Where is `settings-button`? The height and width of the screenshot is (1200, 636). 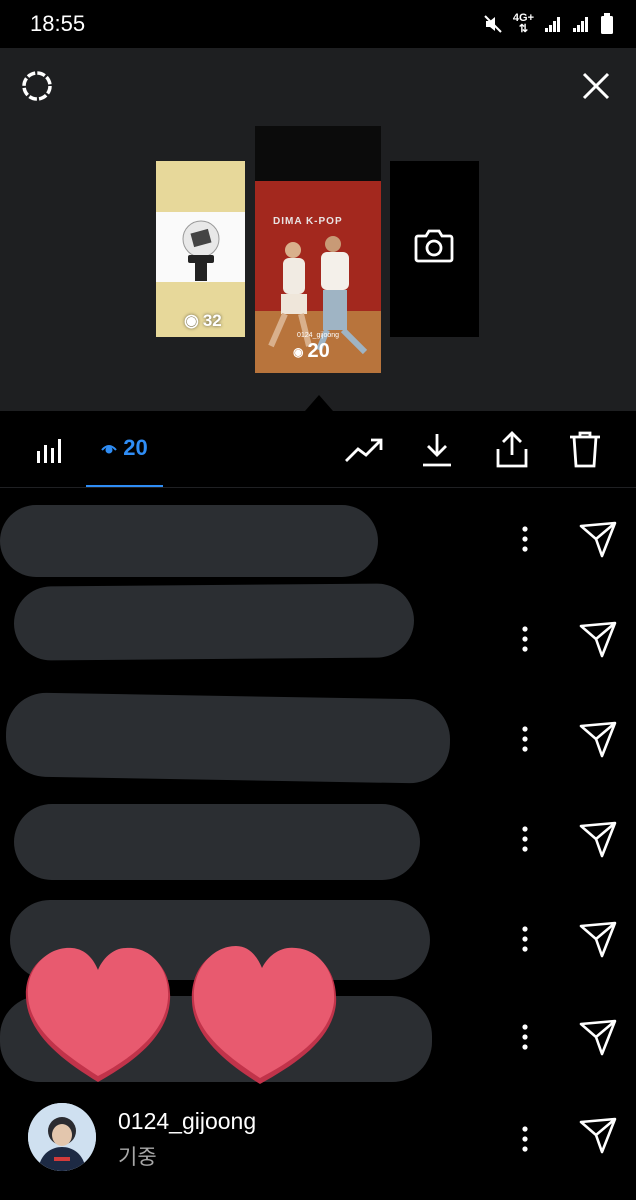
settings-button is located at coordinates (37, 86).